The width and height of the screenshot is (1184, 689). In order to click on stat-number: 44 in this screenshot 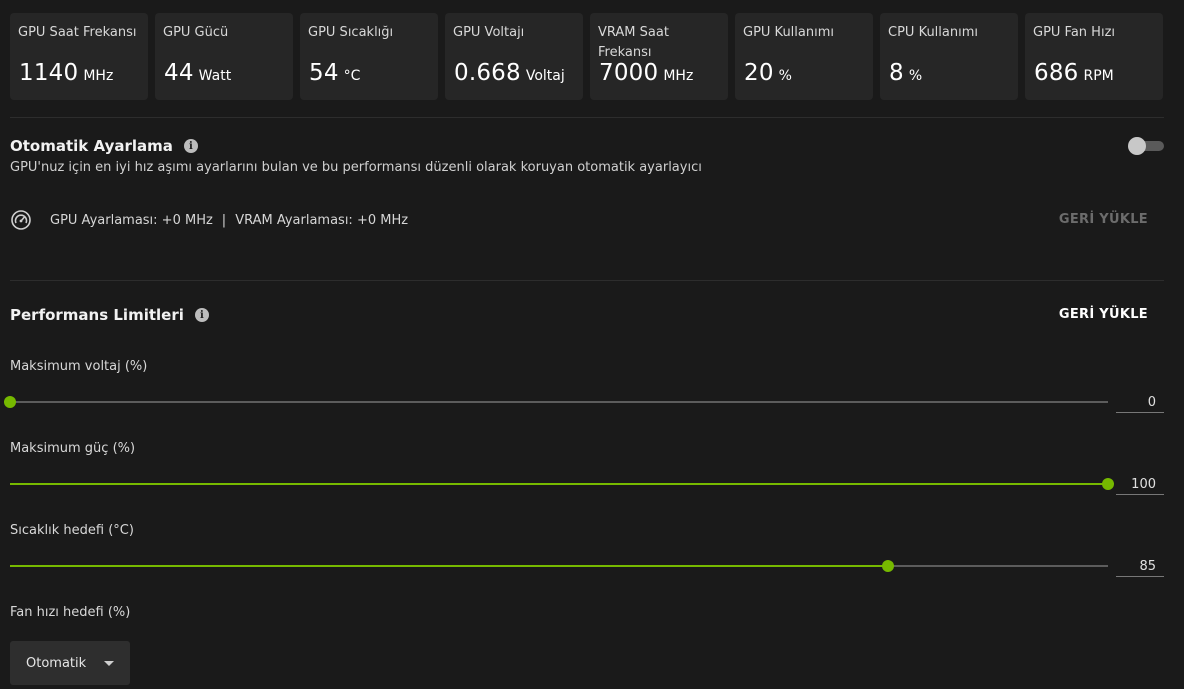, I will do `click(179, 73)`.